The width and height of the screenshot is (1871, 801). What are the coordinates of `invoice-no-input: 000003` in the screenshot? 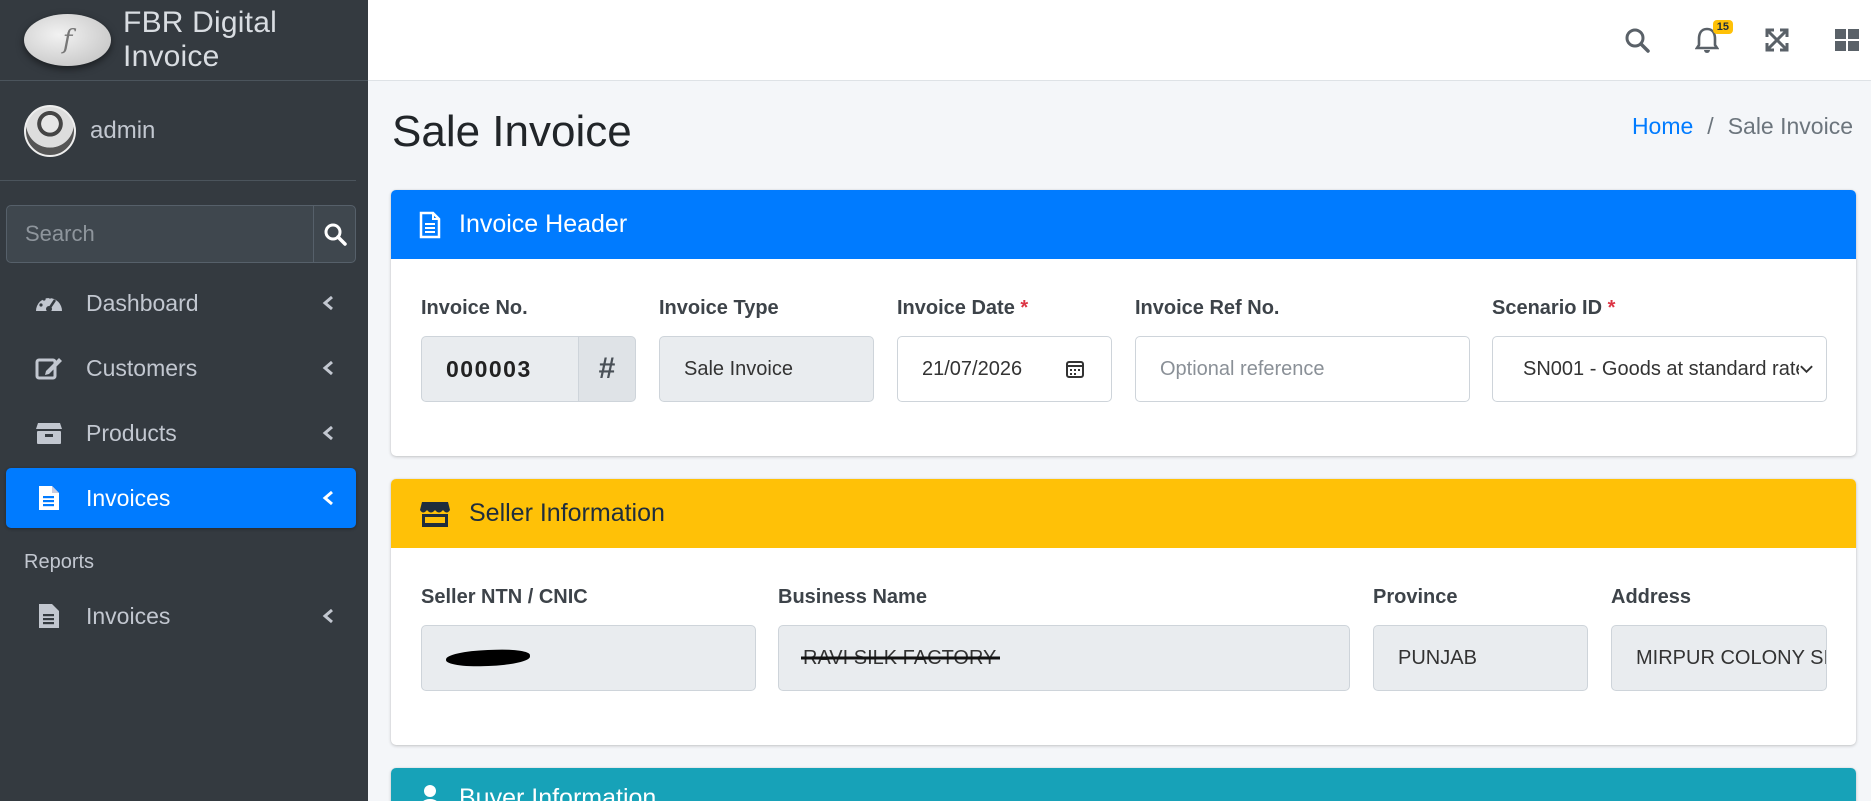 It's located at (499, 369).